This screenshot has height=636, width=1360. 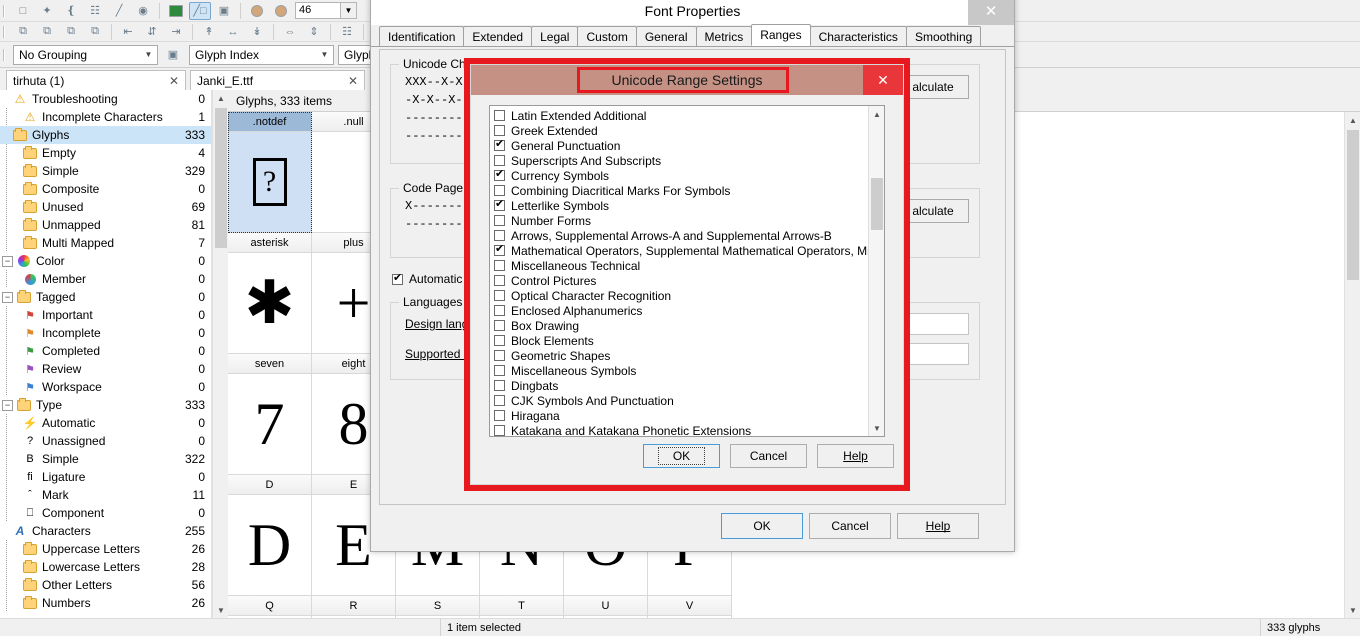 I want to click on glyph-cell-seven: seven 7, so click(x=270, y=414).